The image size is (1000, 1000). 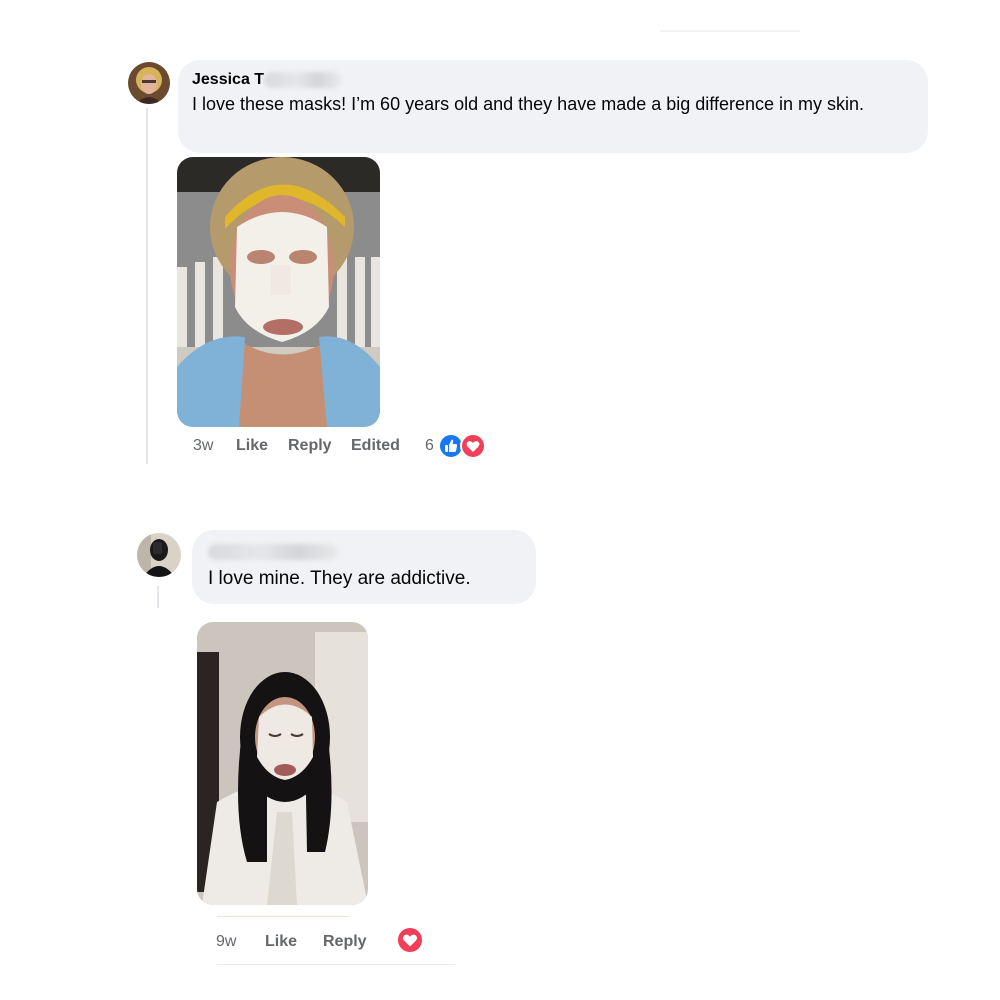 I want to click on comment-author: Jessica T, so click(x=228, y=80).